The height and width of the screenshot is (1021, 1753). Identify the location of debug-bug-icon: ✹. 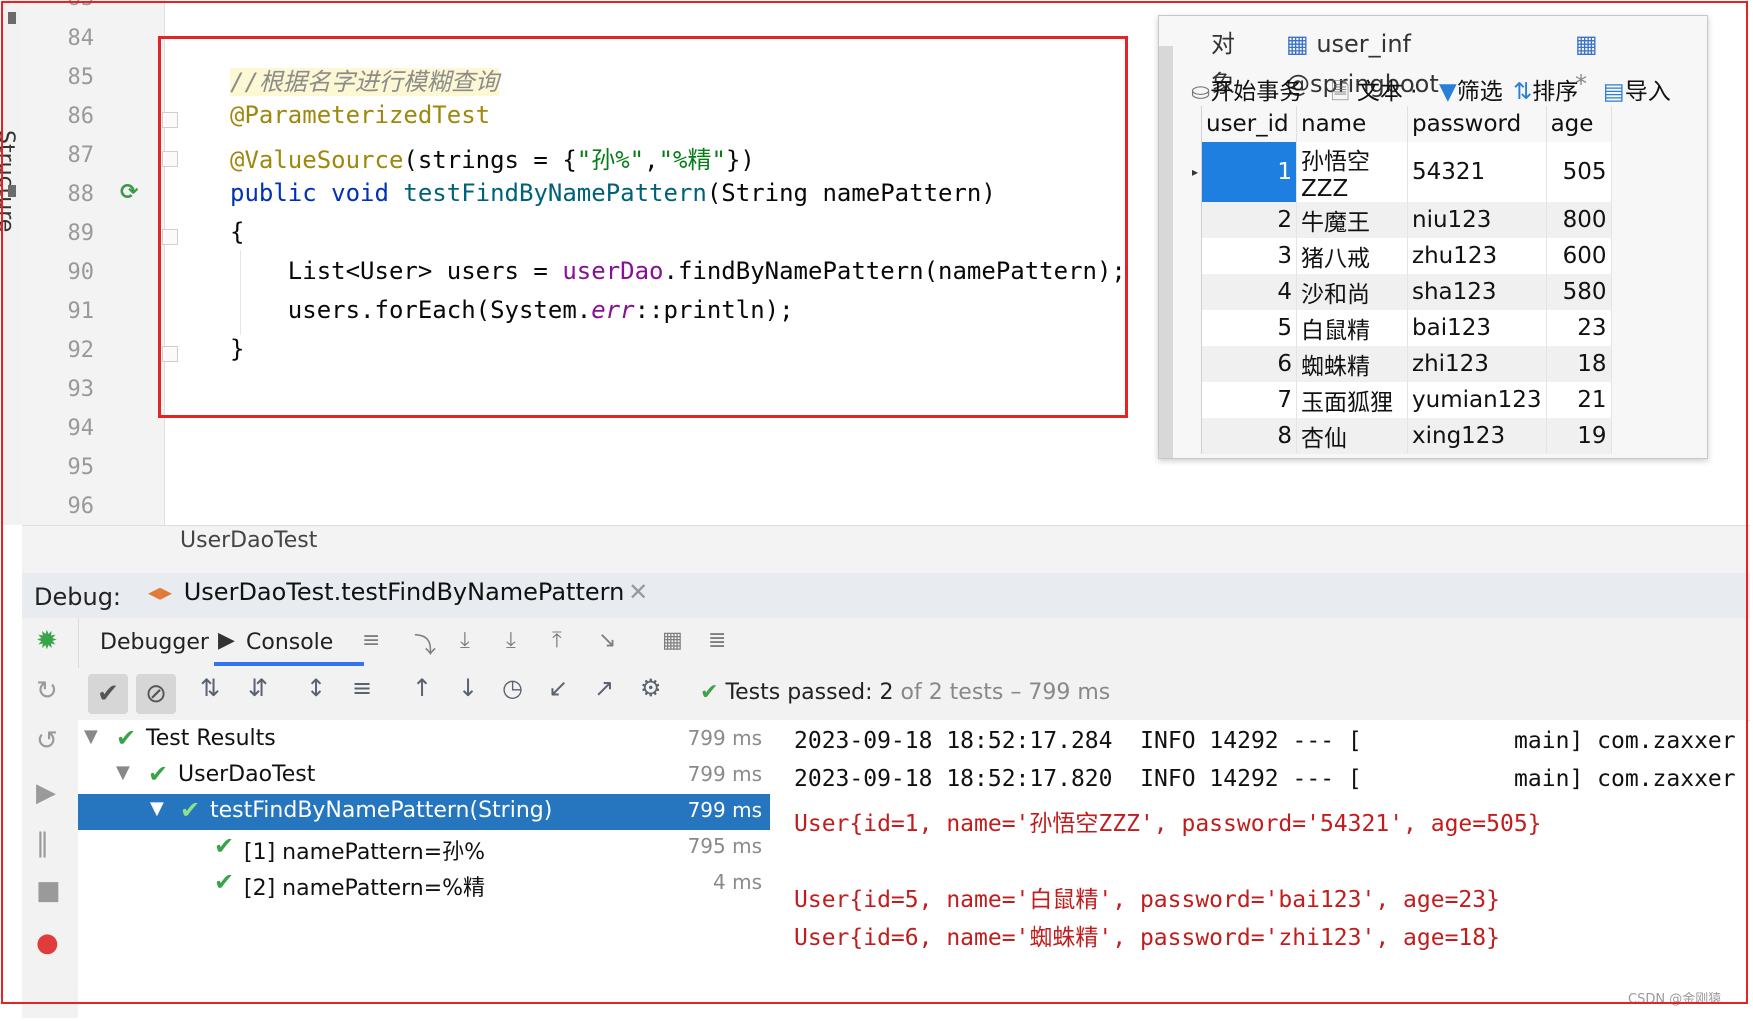
(47, 641).